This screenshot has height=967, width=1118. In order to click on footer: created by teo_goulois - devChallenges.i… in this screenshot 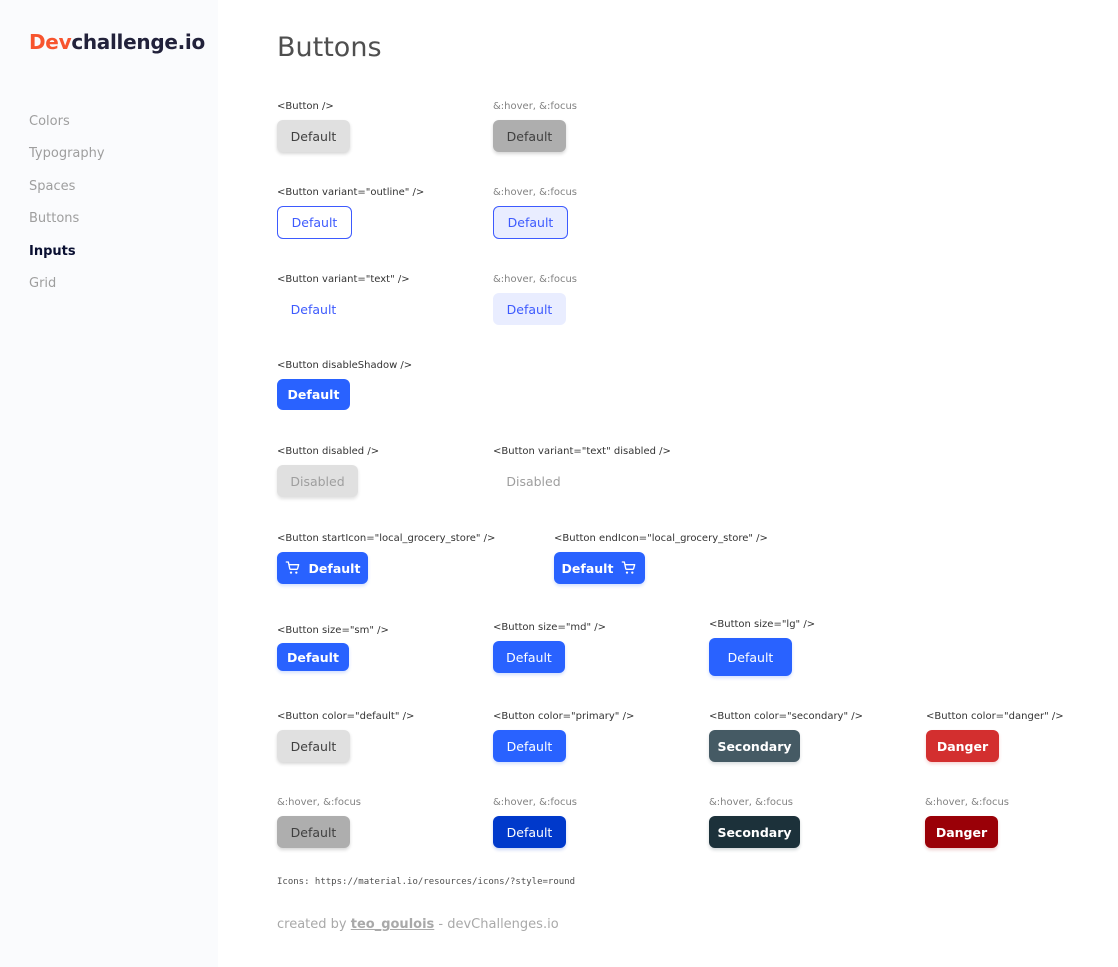, I will do `click(418, 924)`.